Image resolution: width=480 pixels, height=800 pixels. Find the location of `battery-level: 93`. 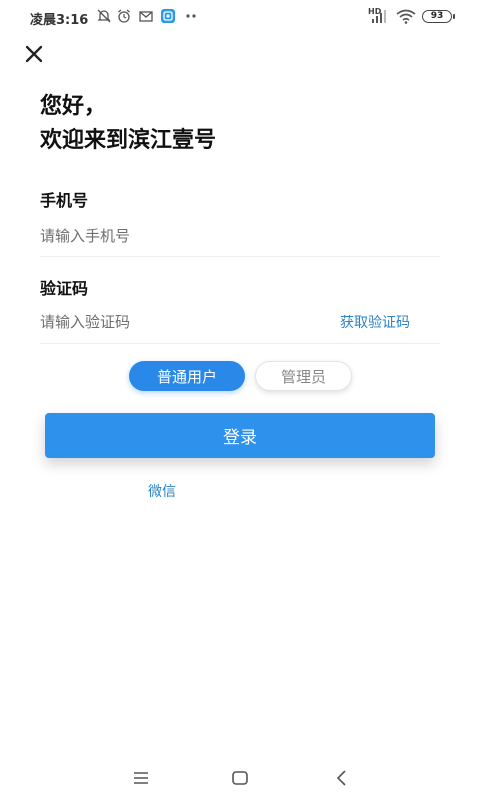

battery-level: 93 is located at coordinates (437, 16).